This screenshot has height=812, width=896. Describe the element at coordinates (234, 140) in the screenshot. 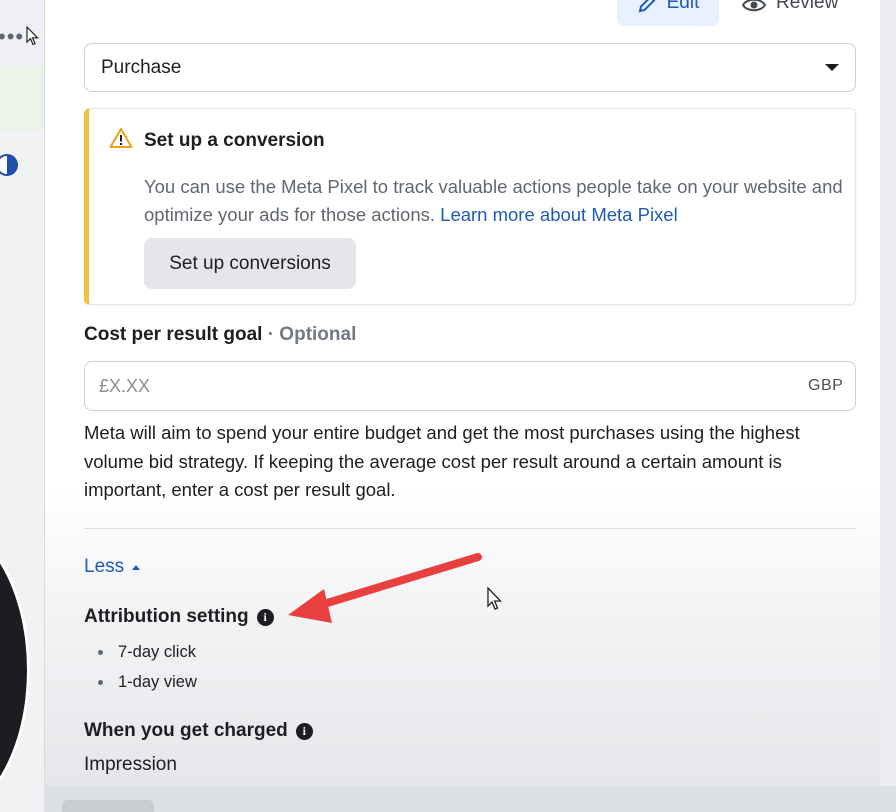

I see `notice-title: Set up a conversion` at that location.